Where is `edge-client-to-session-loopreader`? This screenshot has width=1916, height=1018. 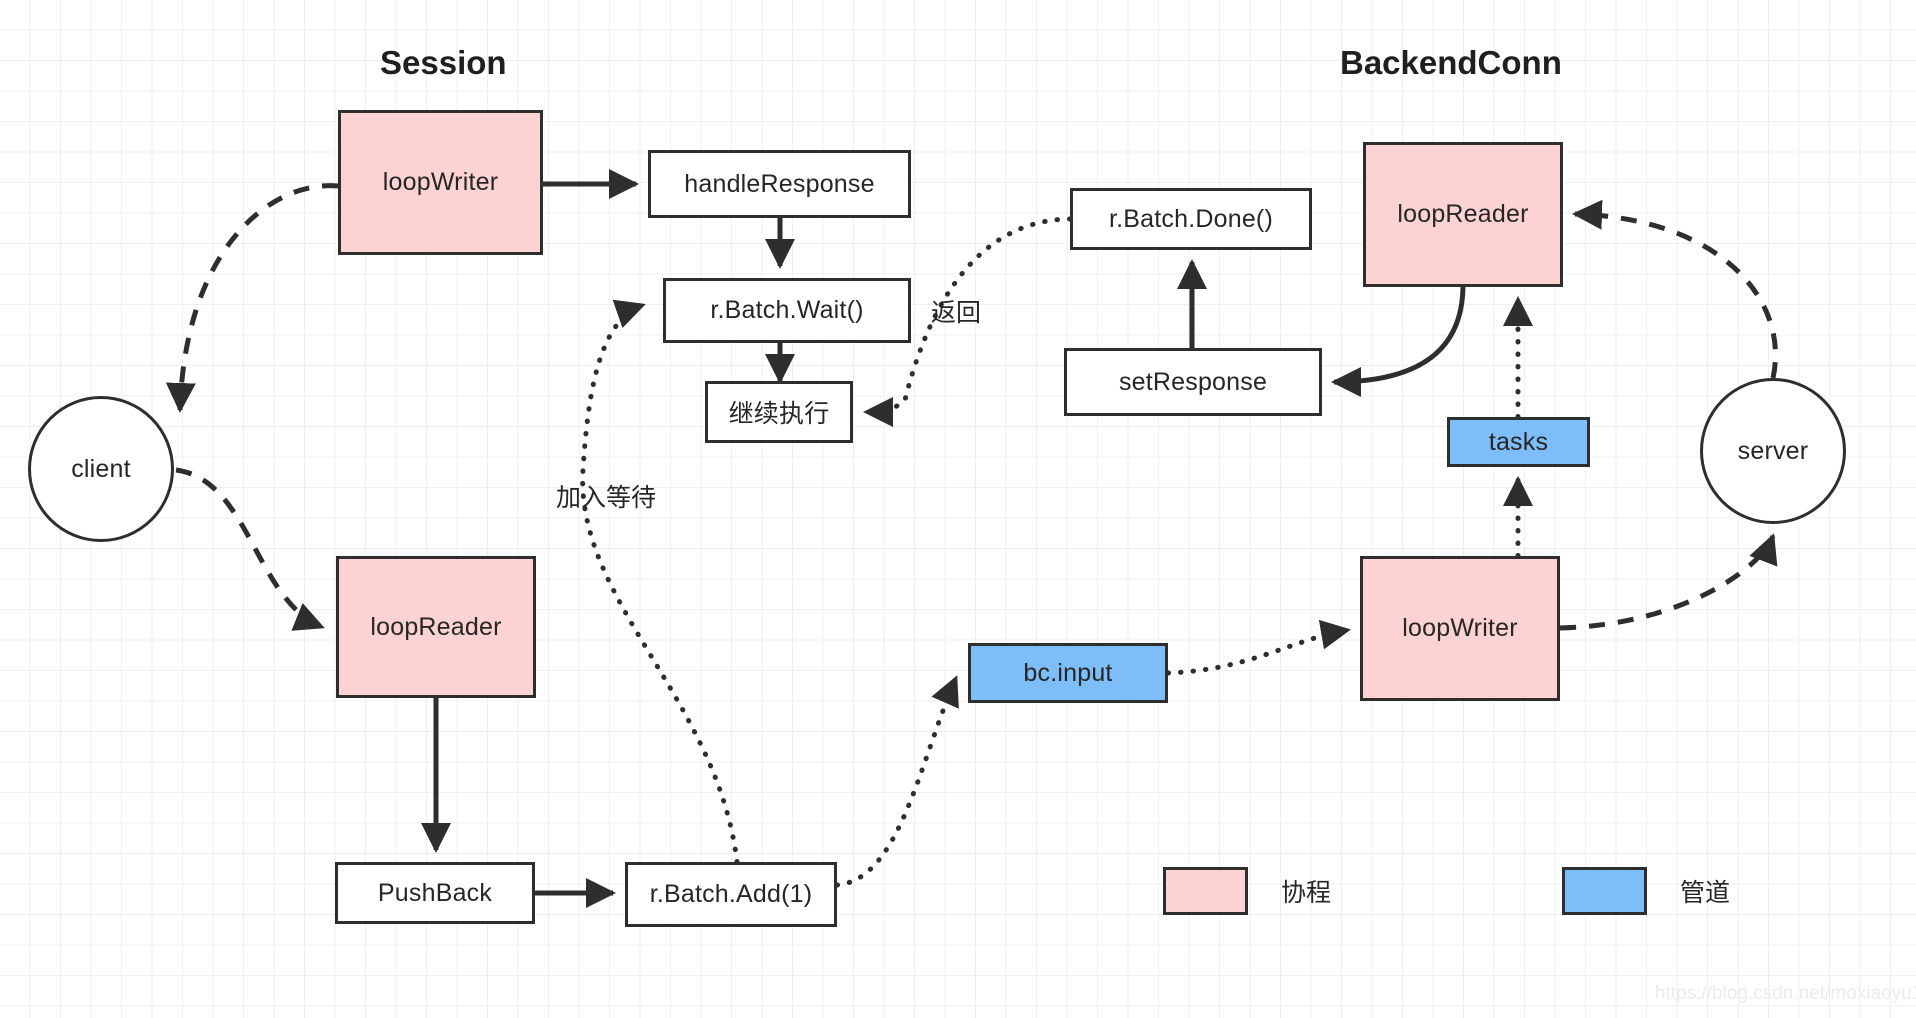
edge-client-to-session-loopreader is located at coordinates (250, 549).